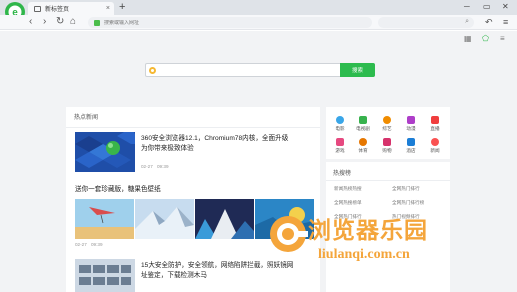  What do you see at coordinates (86, 118) in the screenshot?
I see `news-panel-title: 热点新闻` at bounding box center [86, 118].